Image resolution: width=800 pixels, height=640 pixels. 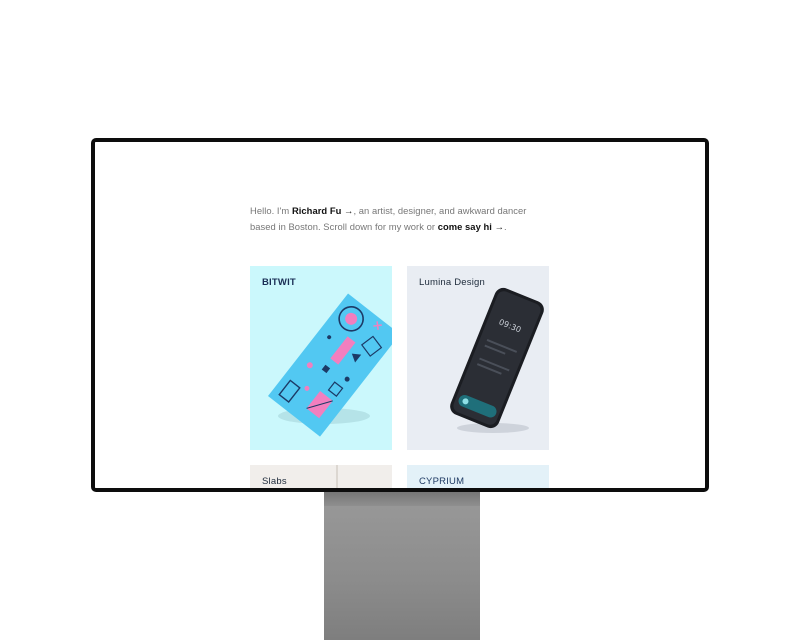 What do you see at coordinates (471, 226) in the screenshot?
I see `contact-link: come say hi →` at bounding box center [471, 226].